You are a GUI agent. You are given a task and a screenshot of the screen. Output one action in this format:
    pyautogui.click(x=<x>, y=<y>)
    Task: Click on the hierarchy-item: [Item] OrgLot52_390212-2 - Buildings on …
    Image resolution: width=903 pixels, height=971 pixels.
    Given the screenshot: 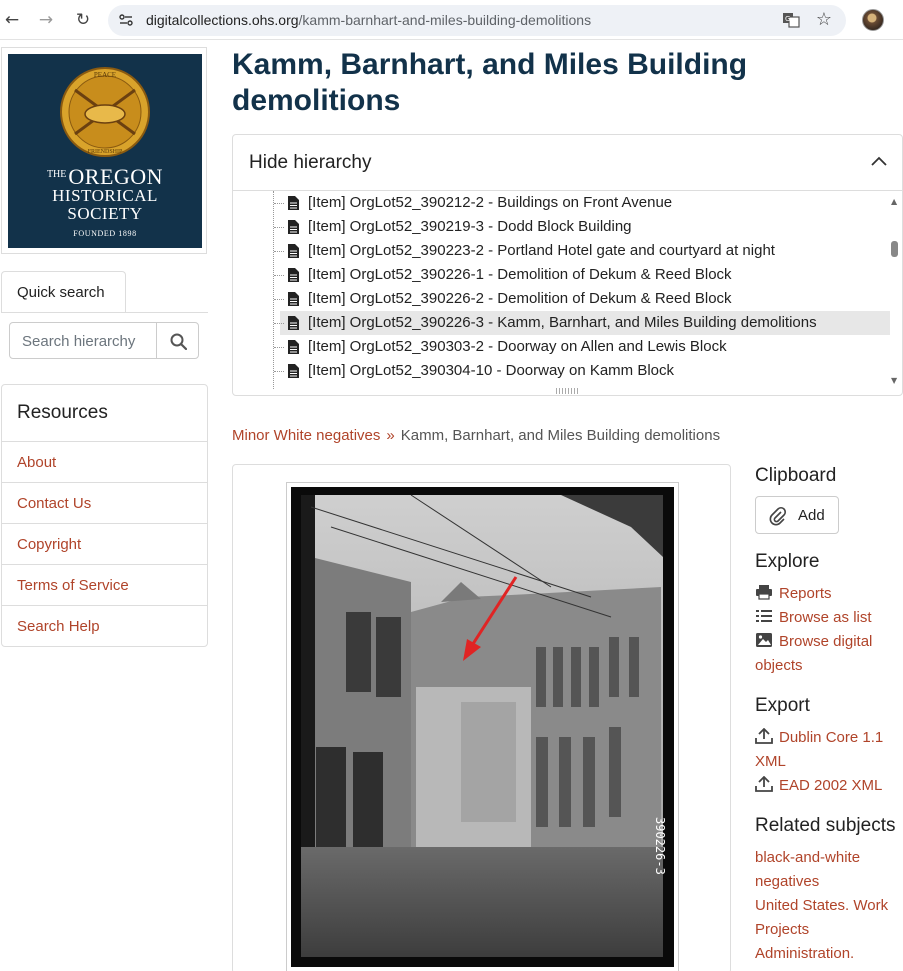 What is the action you would take?
    pyautogui.click(x=582, y=203)
    